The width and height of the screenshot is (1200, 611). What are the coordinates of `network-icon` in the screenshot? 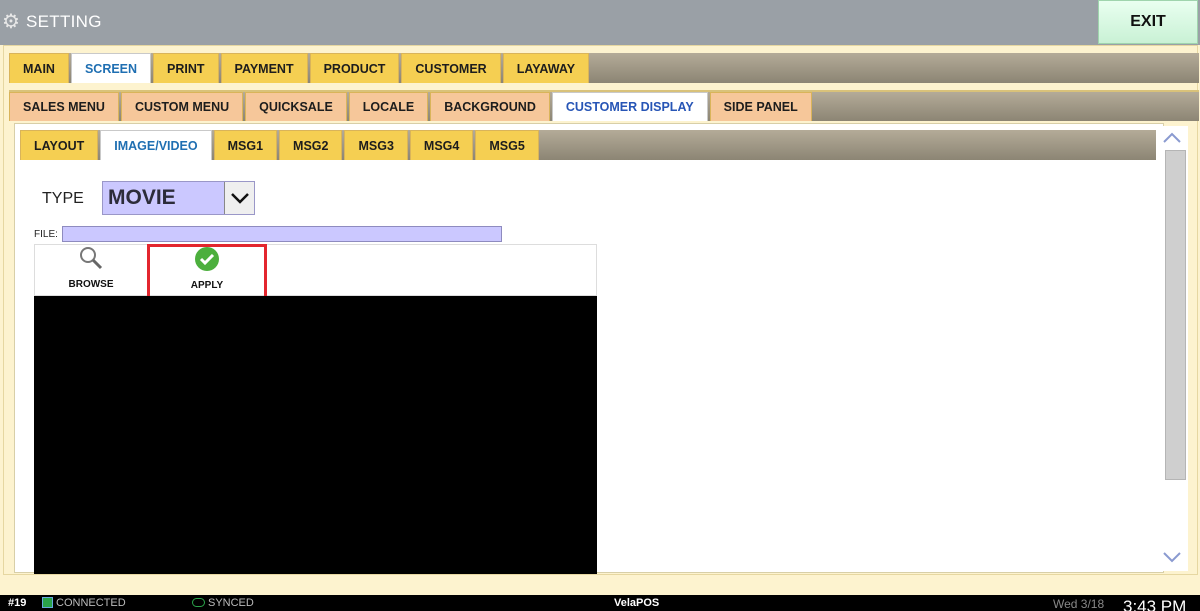 It's located at (47, 602).